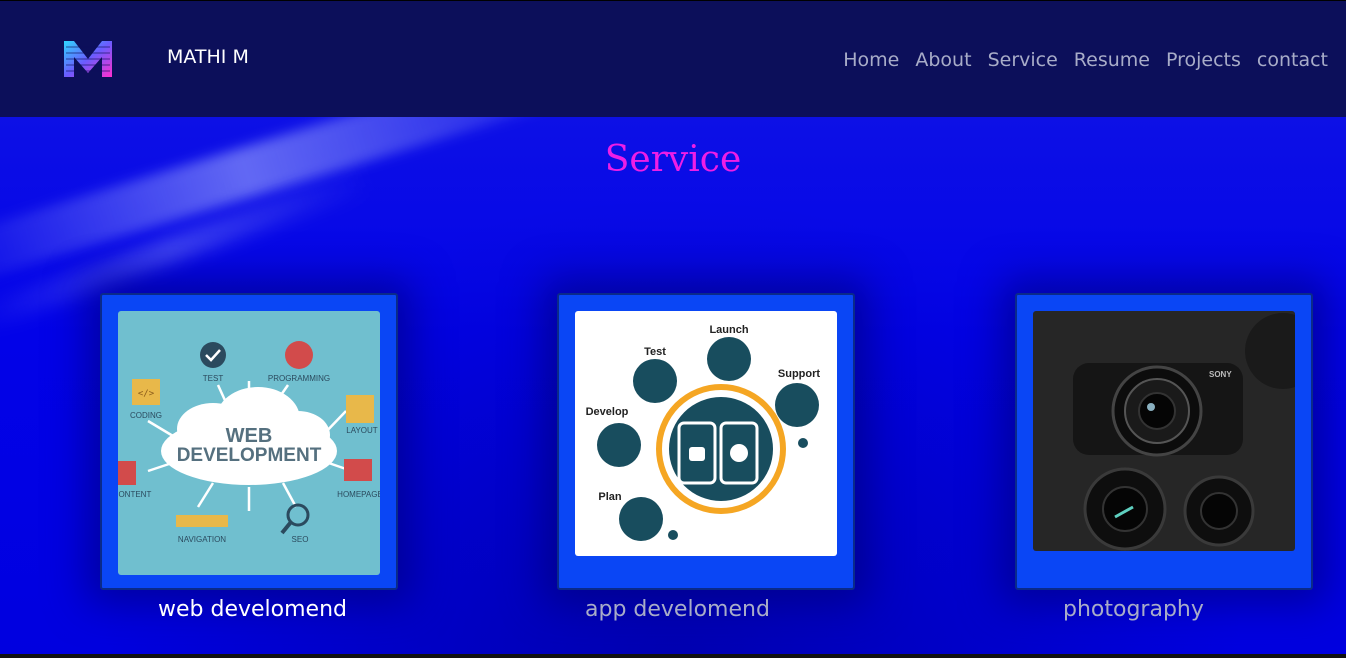  I want to click on check-icon, so click(213, 355).